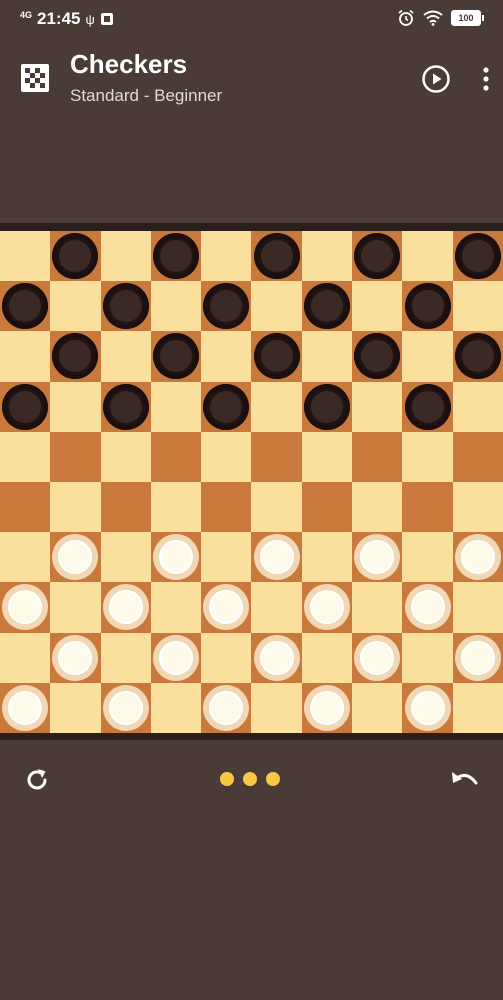 This screenshot has height=1000, width=503. Describe the element at coordinates (465, 780) in the screenshot. I see `undo-icon` at that location.